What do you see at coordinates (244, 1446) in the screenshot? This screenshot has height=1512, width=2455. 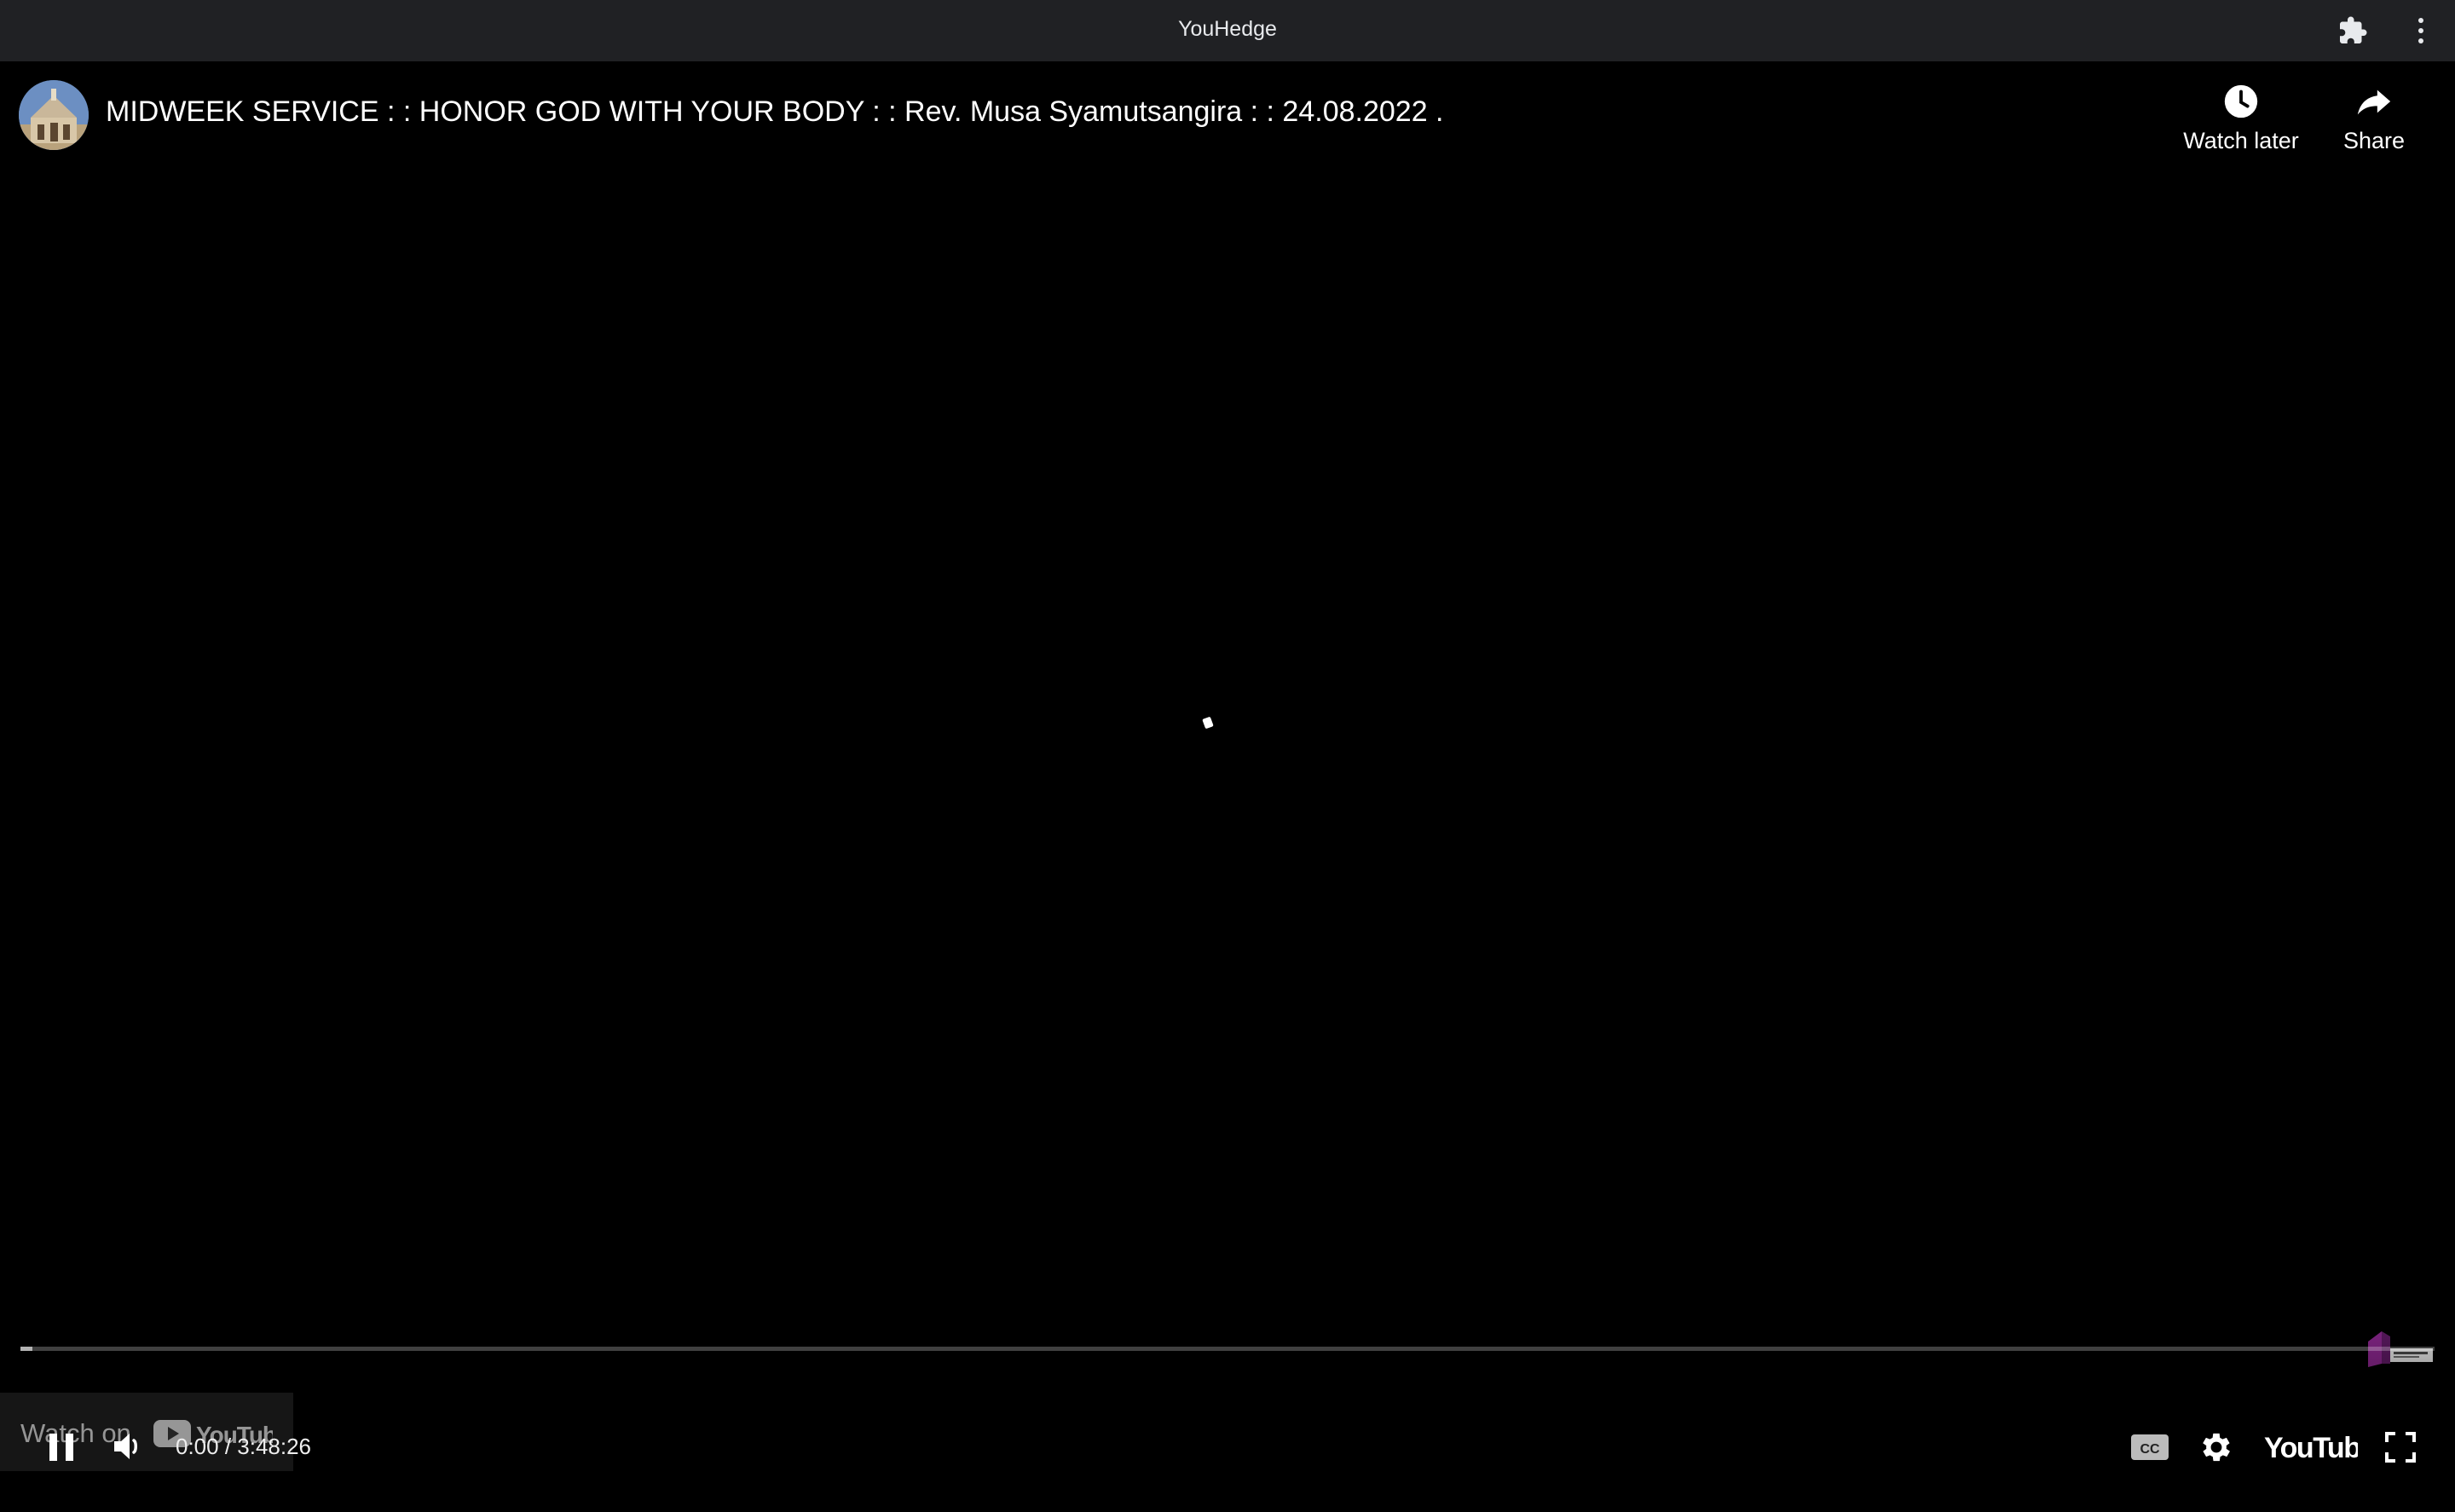 I see `time-display: 0:00 / 3:48:26` at bounding box center [244, 1446].